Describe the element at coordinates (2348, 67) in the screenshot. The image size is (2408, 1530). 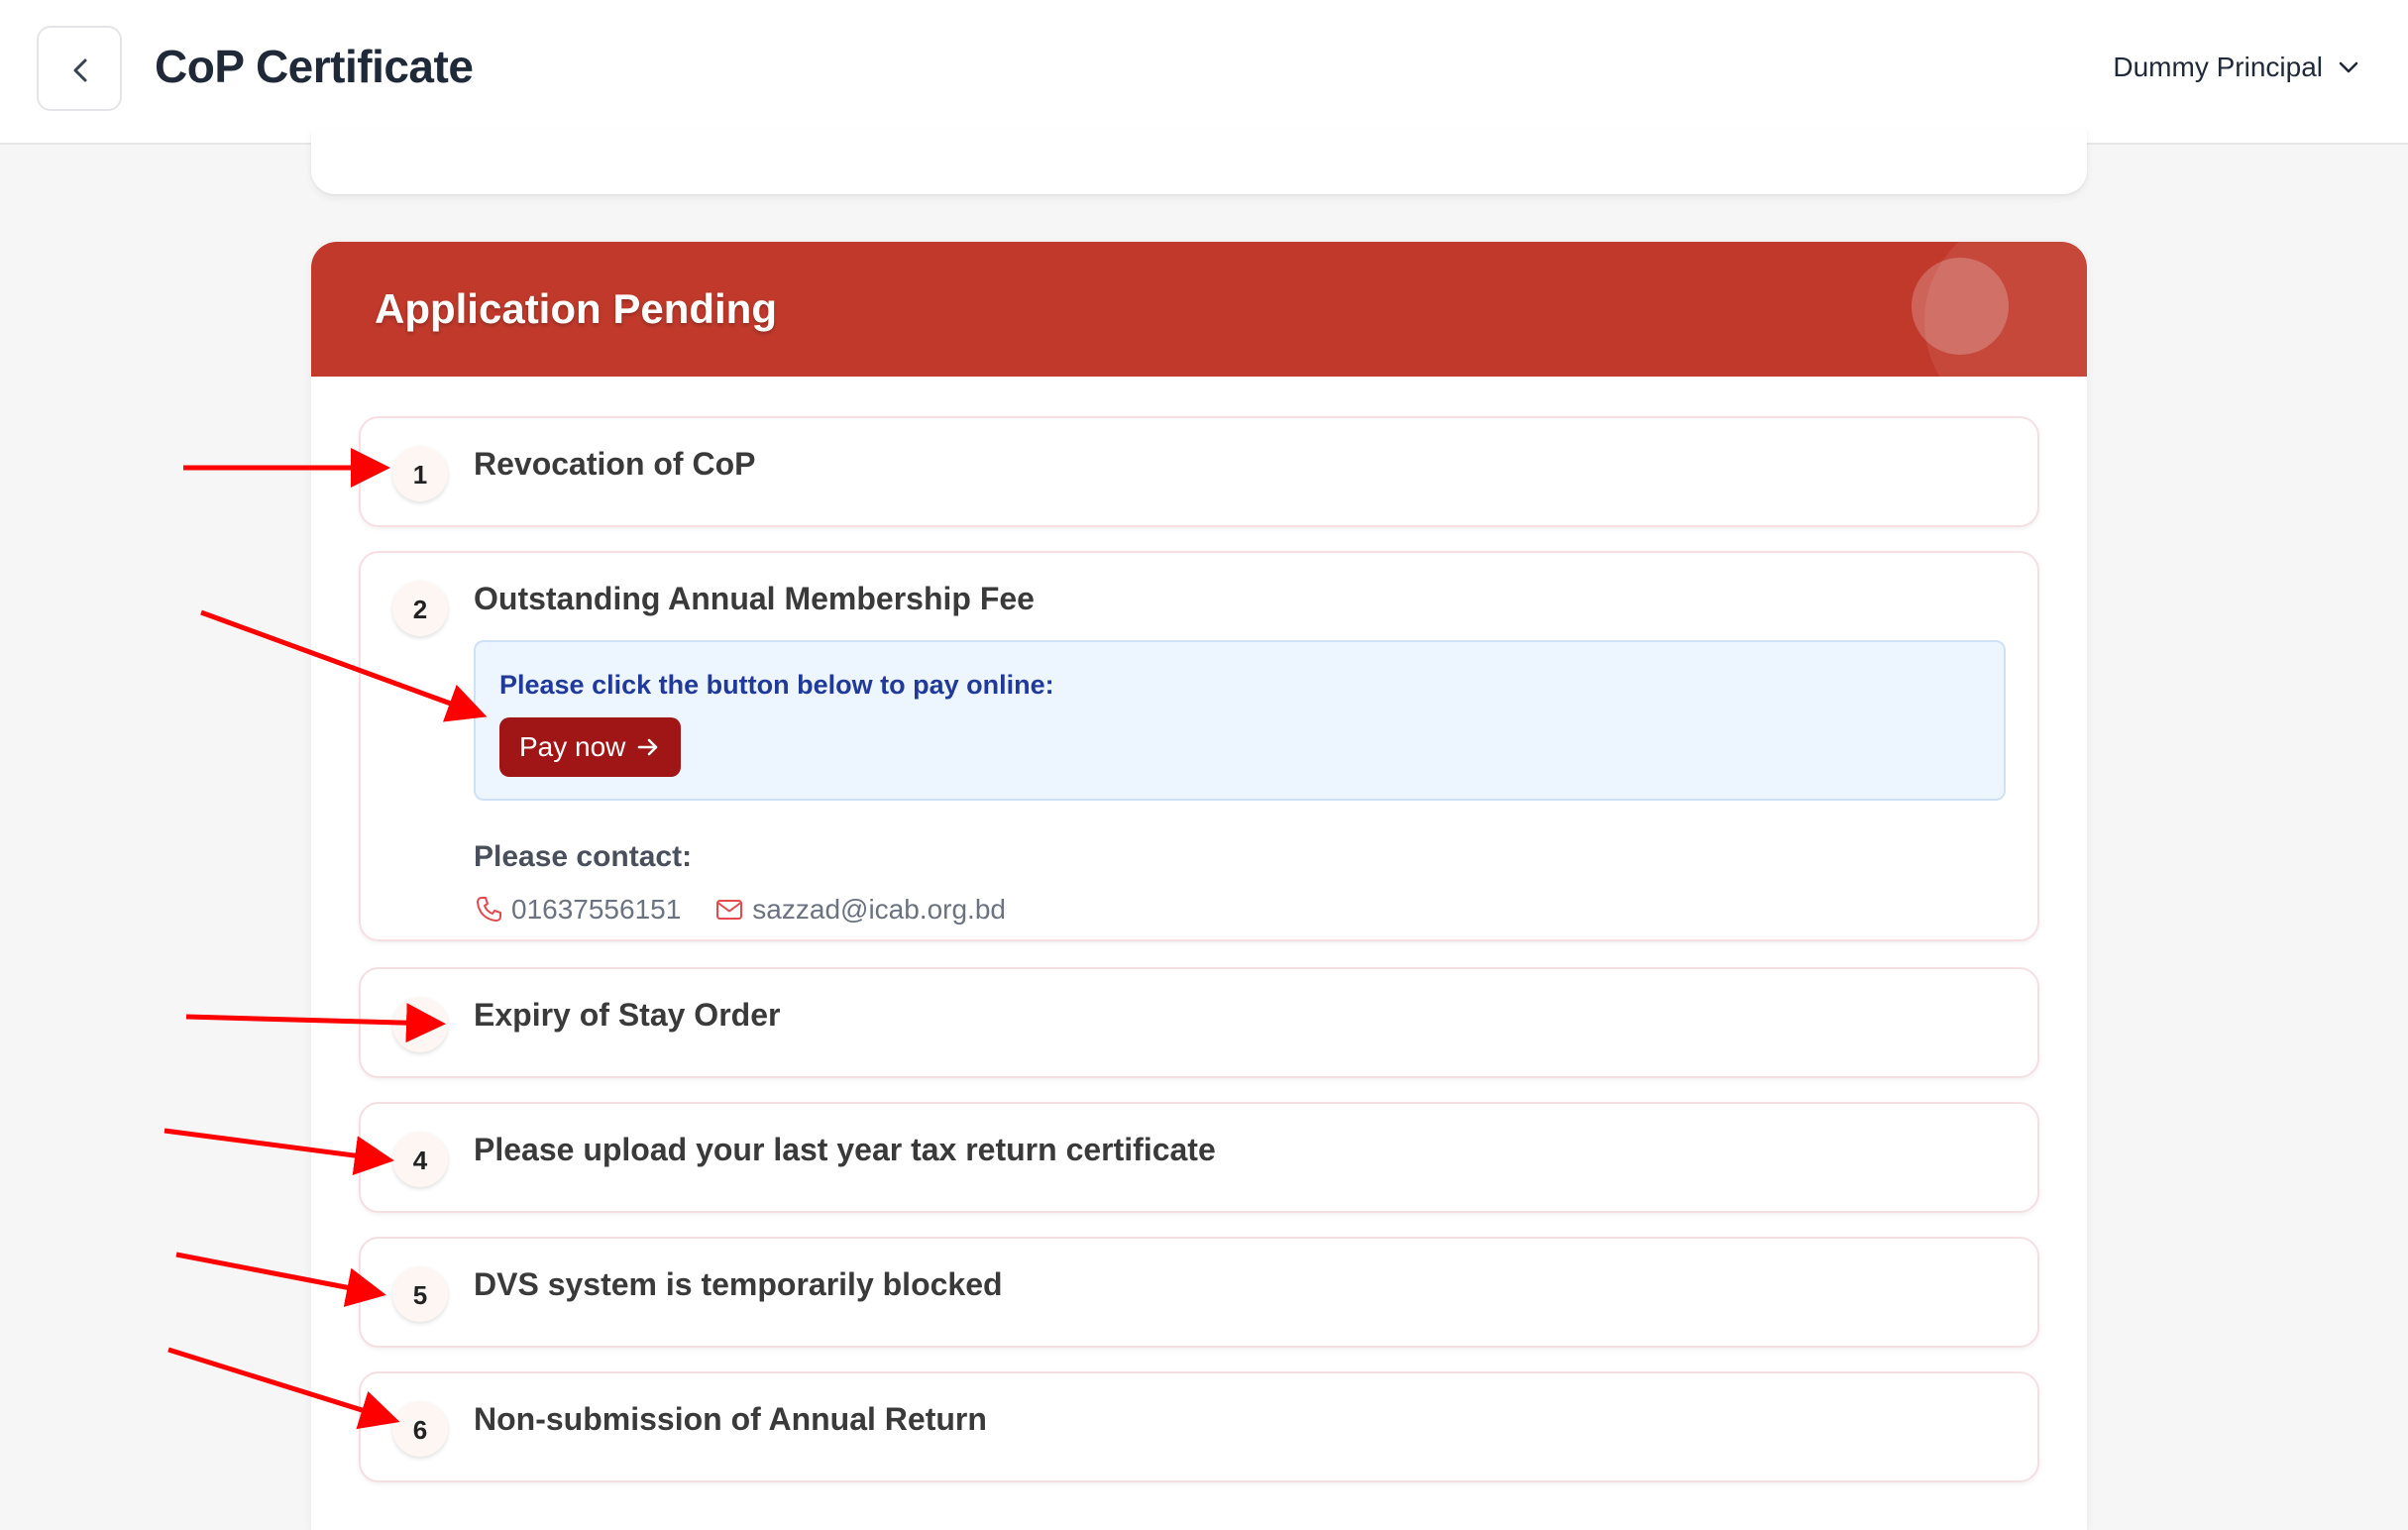
I see `chevron-down-icon` at that location.